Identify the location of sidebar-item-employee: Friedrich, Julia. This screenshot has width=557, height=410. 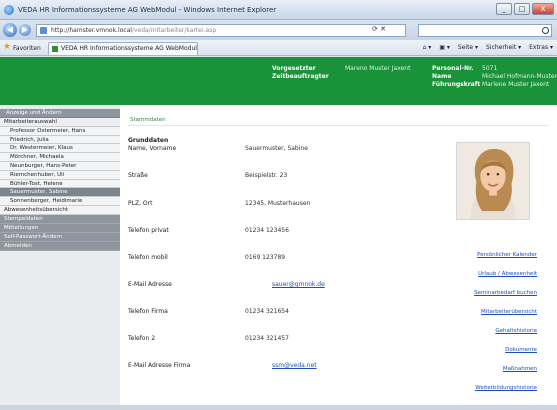
(60, 140).